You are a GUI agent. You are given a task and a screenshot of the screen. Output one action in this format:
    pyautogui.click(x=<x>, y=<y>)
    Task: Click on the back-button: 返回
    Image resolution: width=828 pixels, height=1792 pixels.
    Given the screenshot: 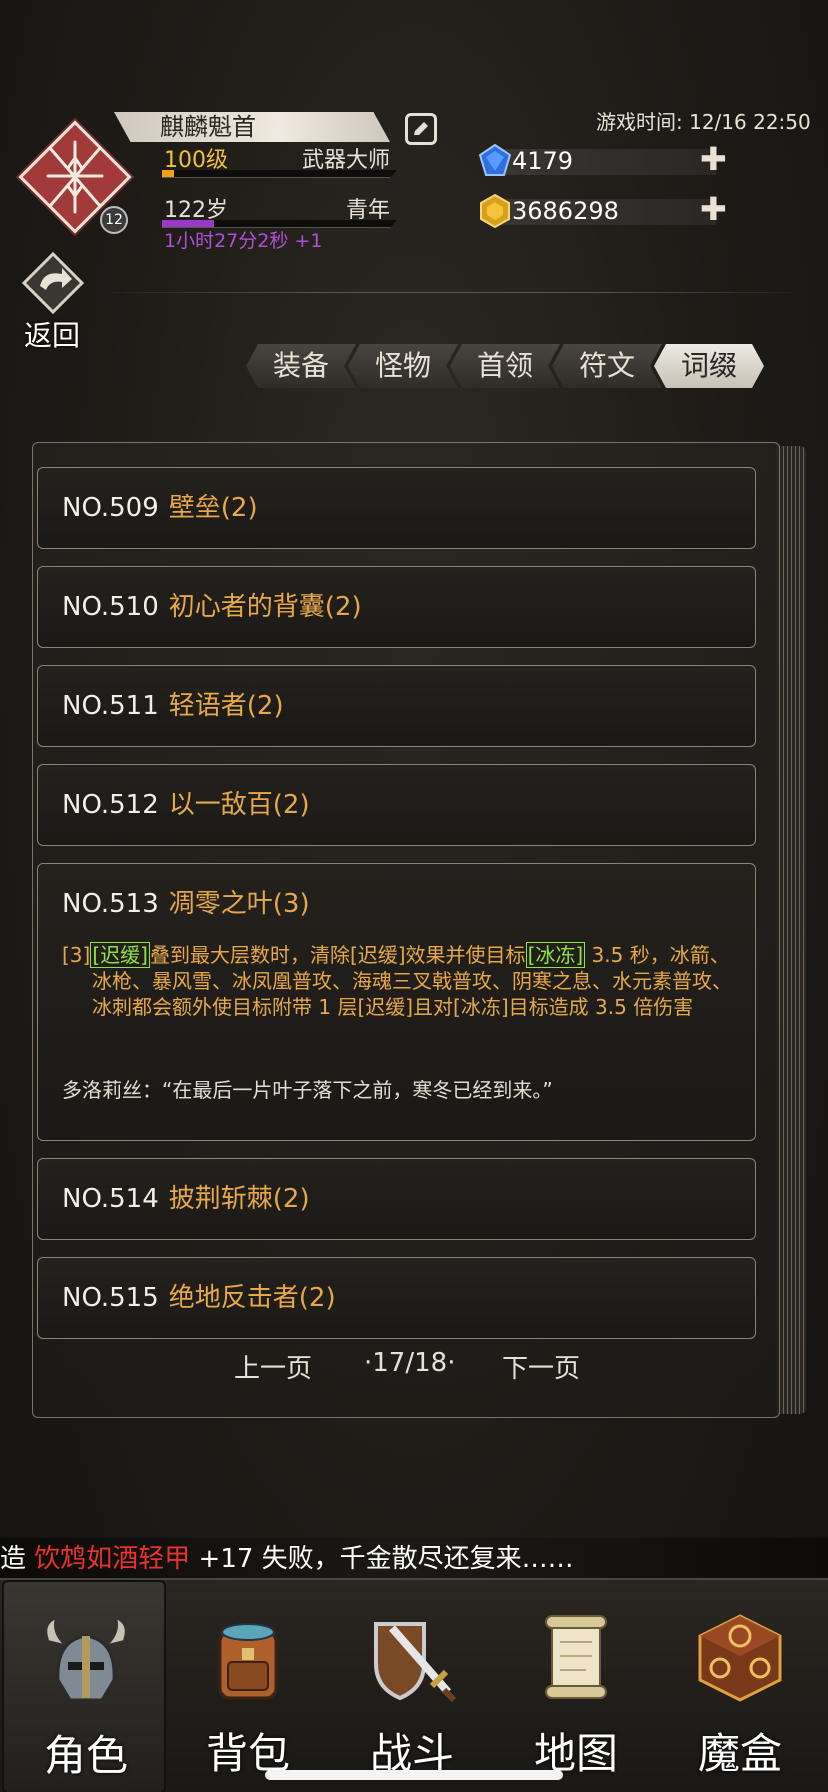 What is the action you would take?
    pyautogui.click(x=52, y=302)
    